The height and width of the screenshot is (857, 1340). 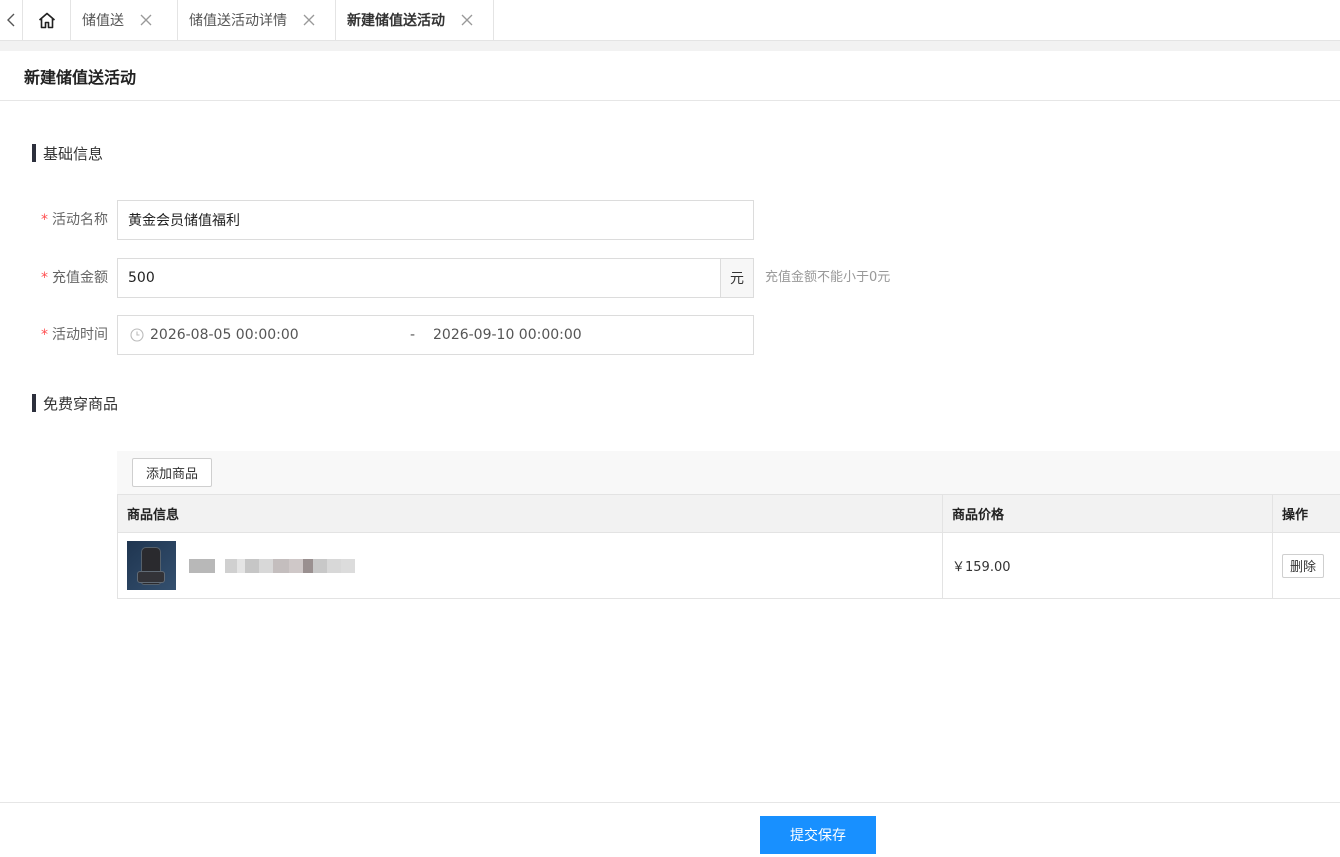 I want to click on product-info, so click(x=534, y=565).